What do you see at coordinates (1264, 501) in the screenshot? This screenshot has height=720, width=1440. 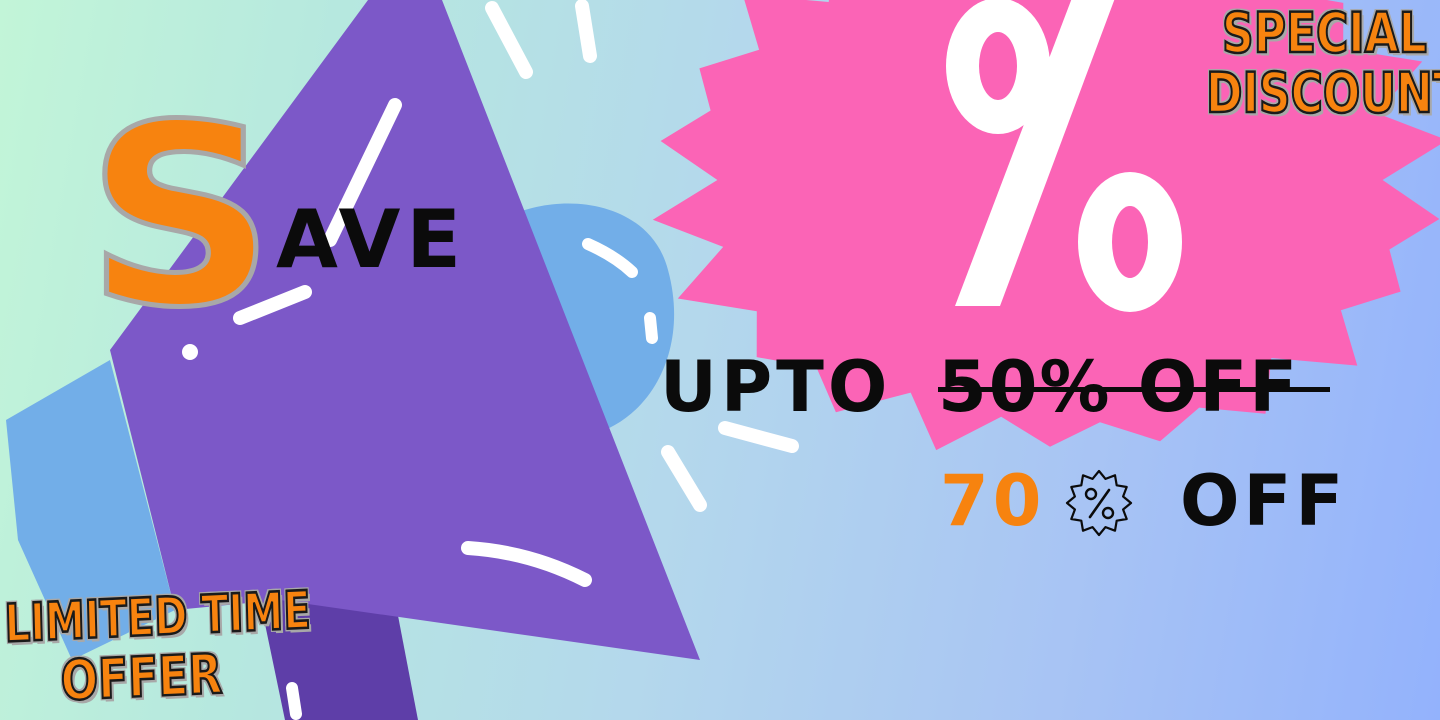 I see `new-offer-off-label: OFF` at bounding box center [1264, 501].